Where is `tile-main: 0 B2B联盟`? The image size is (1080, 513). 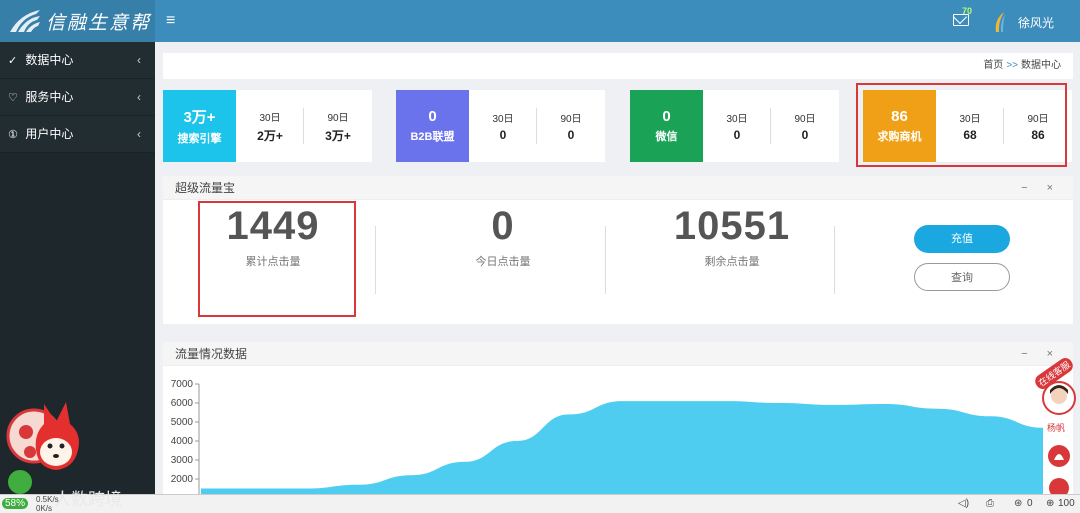
tile-main: 0 B2B联盟 is located at coordinates (432, 126).